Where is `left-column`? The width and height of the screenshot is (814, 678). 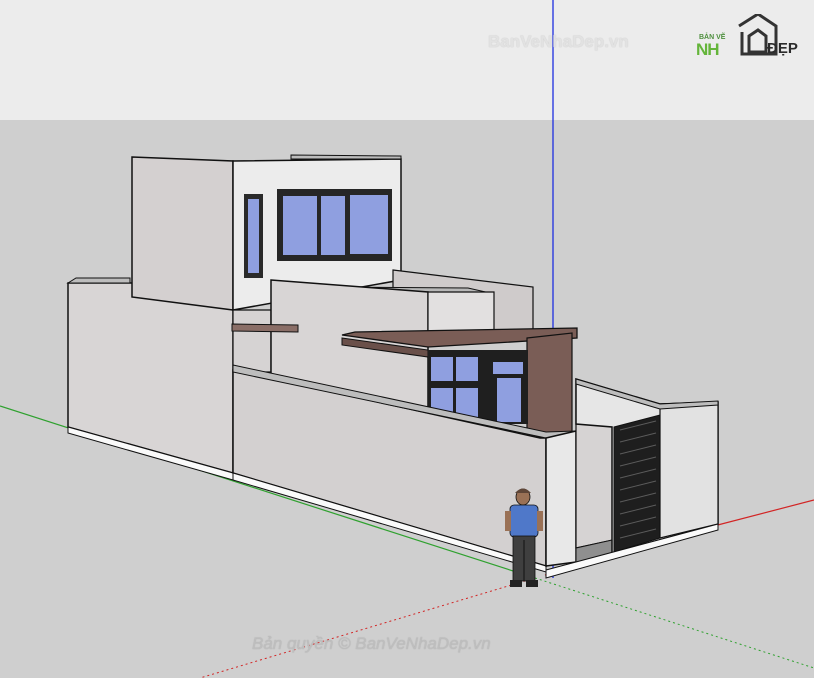
left-column is located at coordinates (252, 341).